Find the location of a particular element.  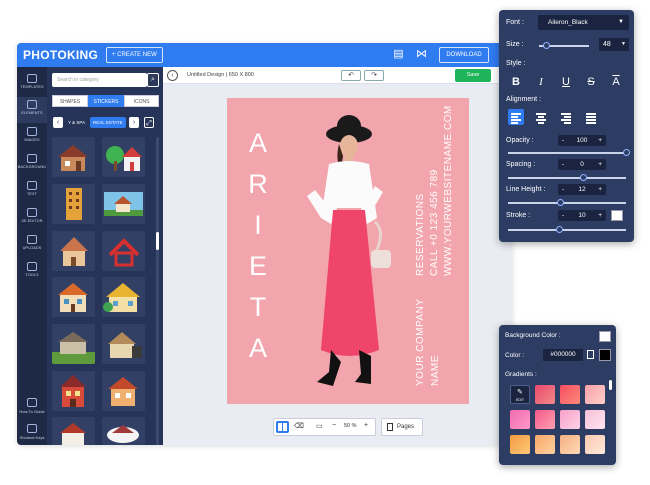

tab-shapes: SHAPES is located at coordinates (70, 101).